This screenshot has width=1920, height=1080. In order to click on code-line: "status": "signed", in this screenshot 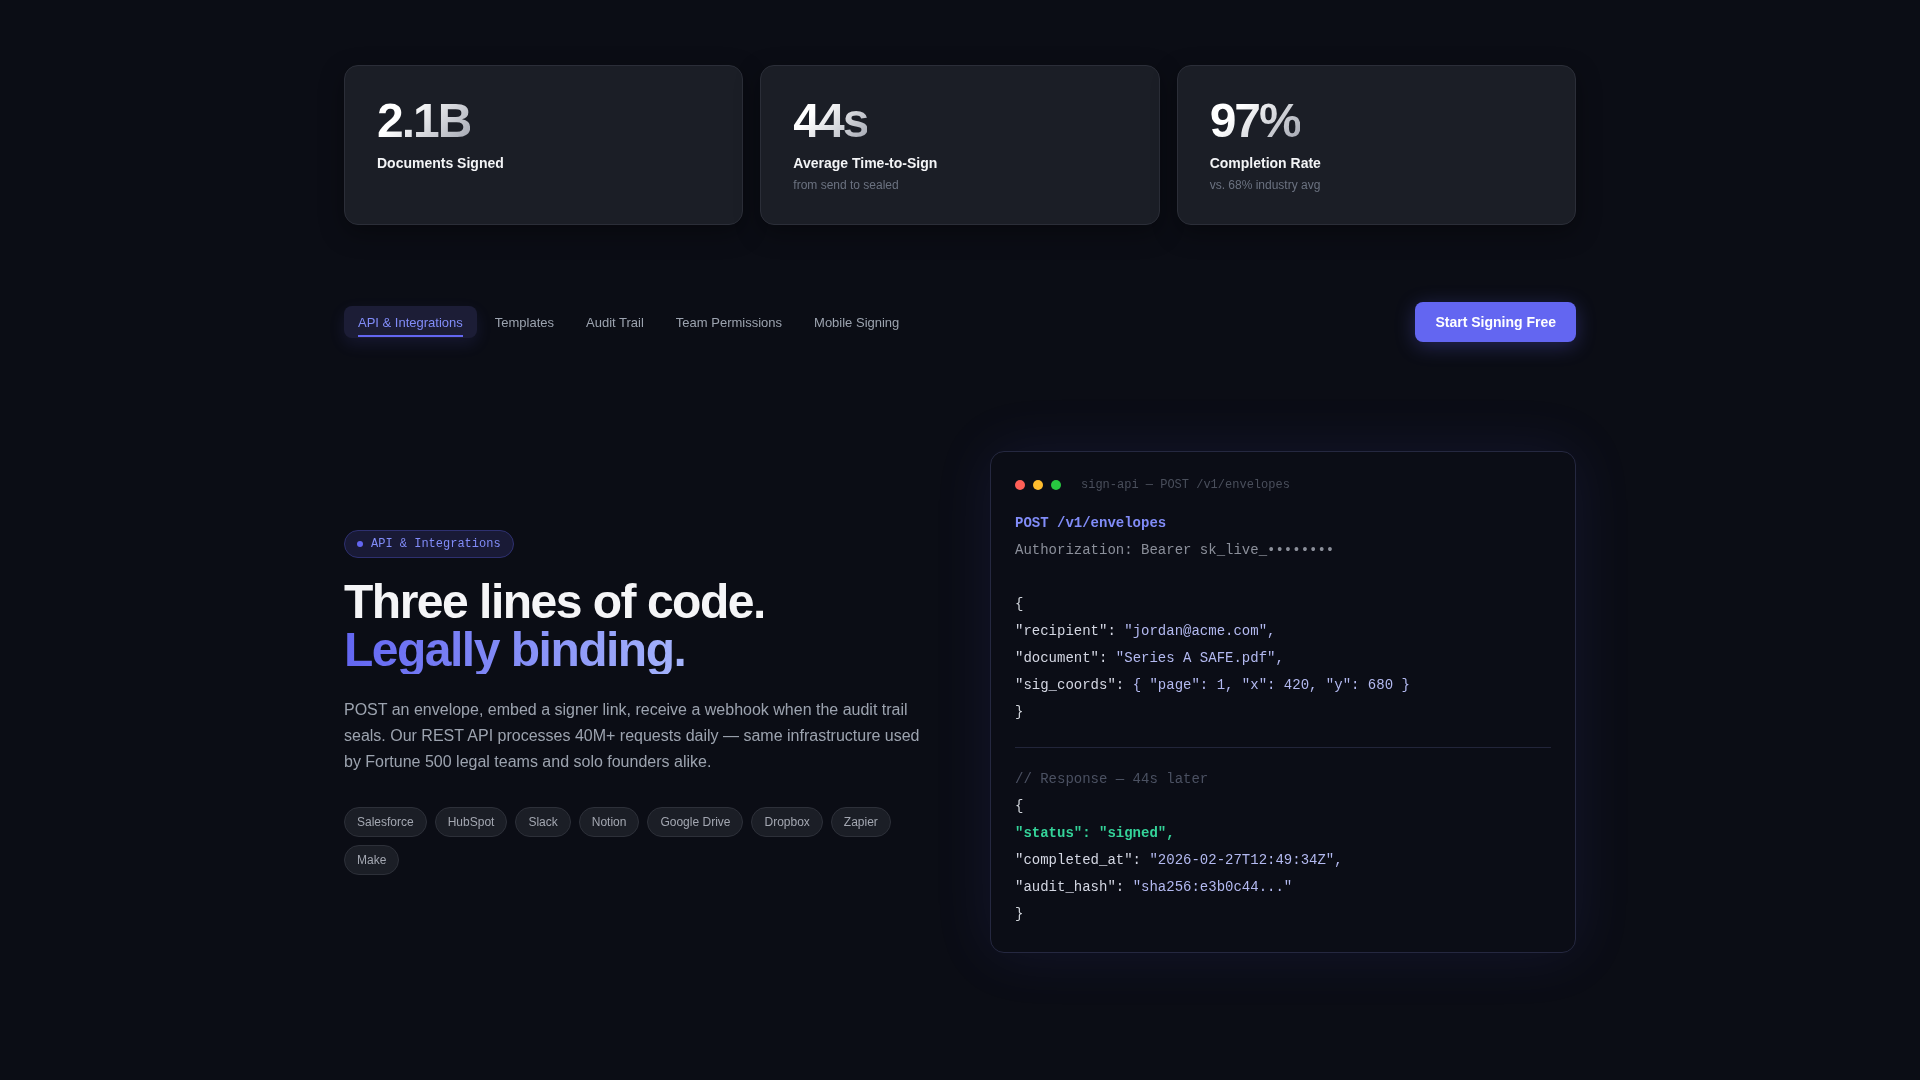, I will do `click(1095, 833)`.